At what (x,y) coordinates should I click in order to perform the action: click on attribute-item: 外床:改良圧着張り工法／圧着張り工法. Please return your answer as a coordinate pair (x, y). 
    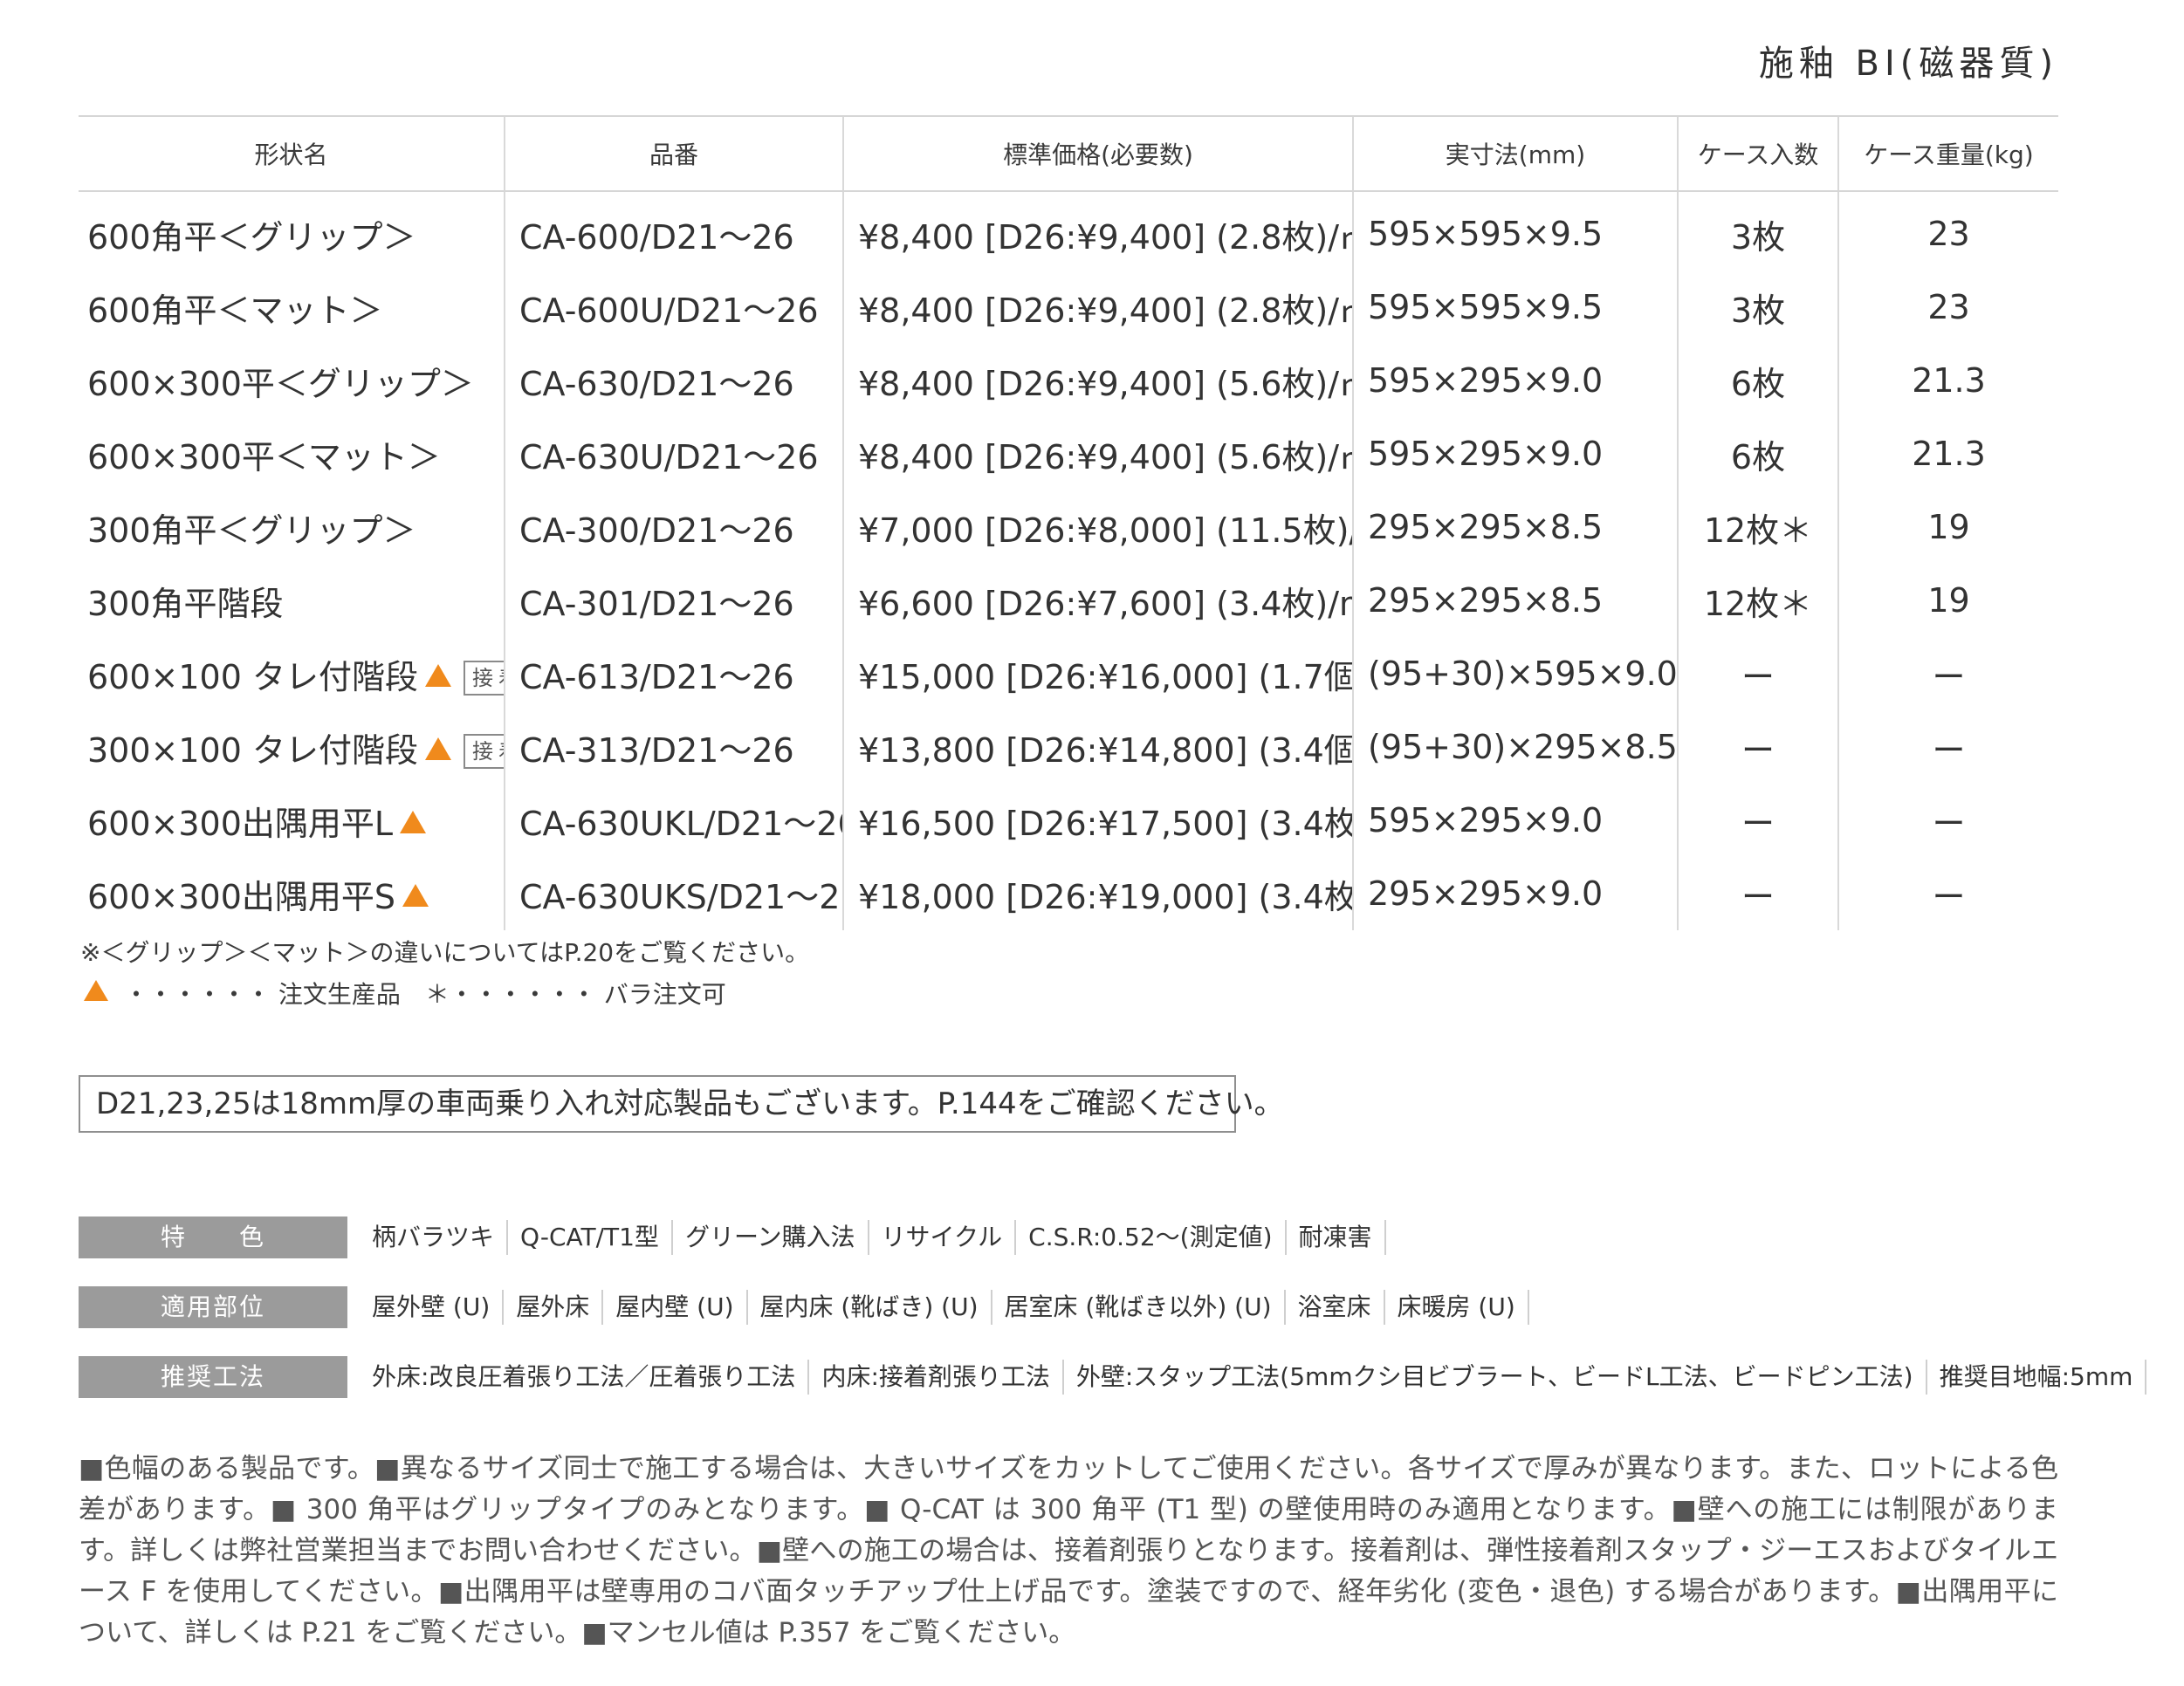
    Looking at the image, I should click on (585, 1378).